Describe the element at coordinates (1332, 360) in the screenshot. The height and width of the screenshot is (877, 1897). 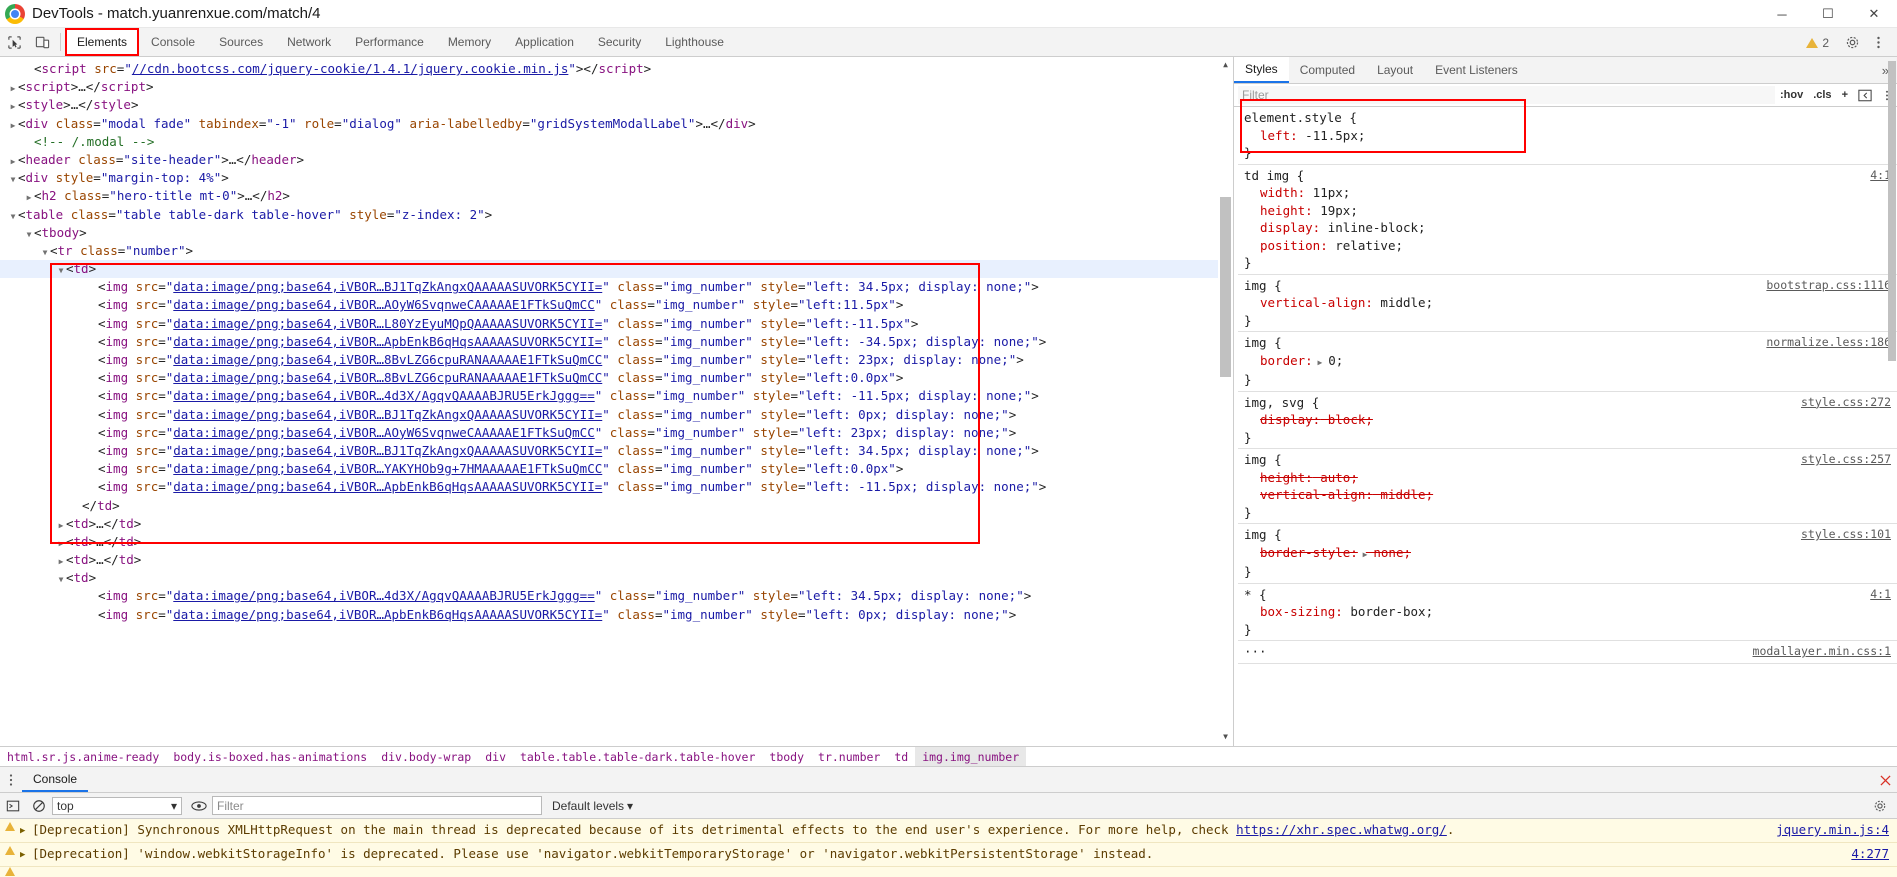
I see `css-property-value: 0;` at that location.